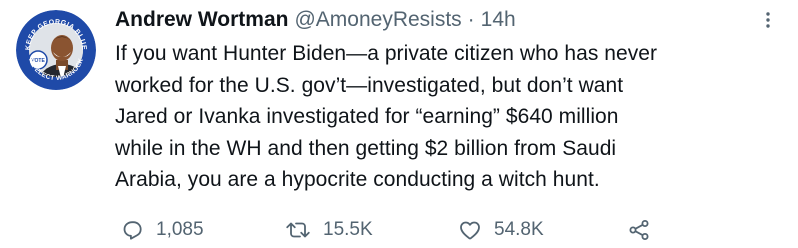 The height and width of the screenshot is (248, 798). What do you see at coordinates (298, 230) in the screenshot?
I see `retweet-icon` at bounding box center [298, 230].